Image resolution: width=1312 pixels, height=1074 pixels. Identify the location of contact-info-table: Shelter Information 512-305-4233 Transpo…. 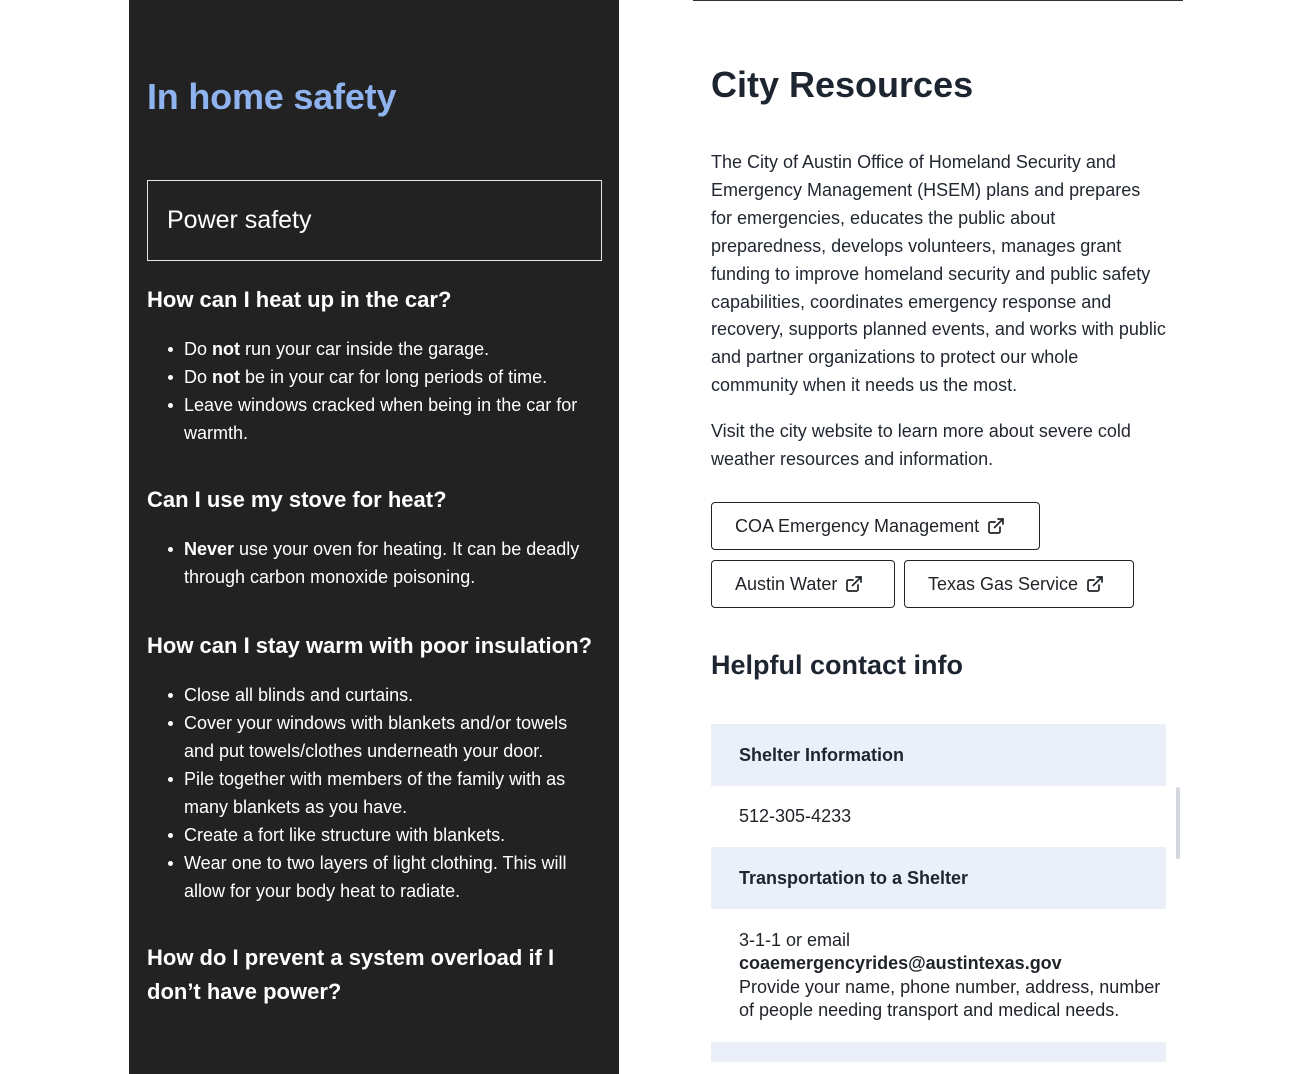
(938, 893).